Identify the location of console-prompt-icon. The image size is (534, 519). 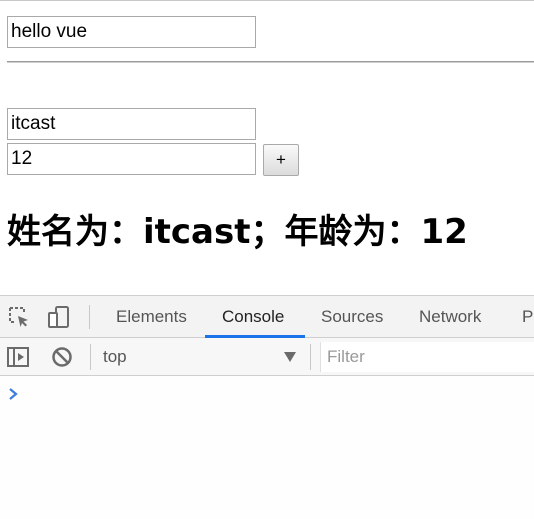
(13, 394).